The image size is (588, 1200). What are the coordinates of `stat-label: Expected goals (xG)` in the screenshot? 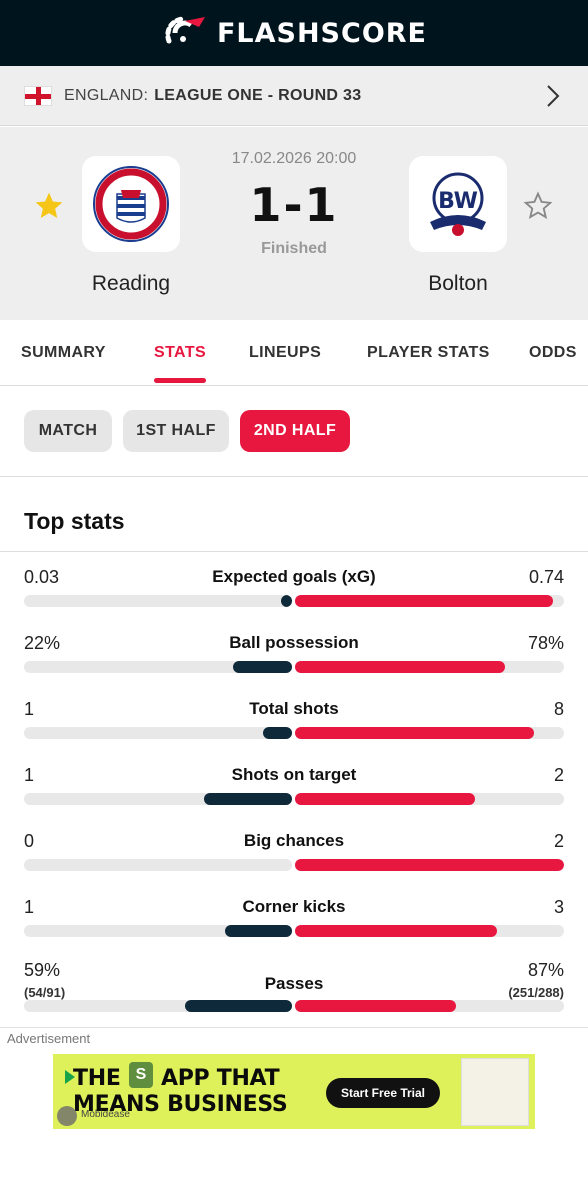 It's located at (294, 576).